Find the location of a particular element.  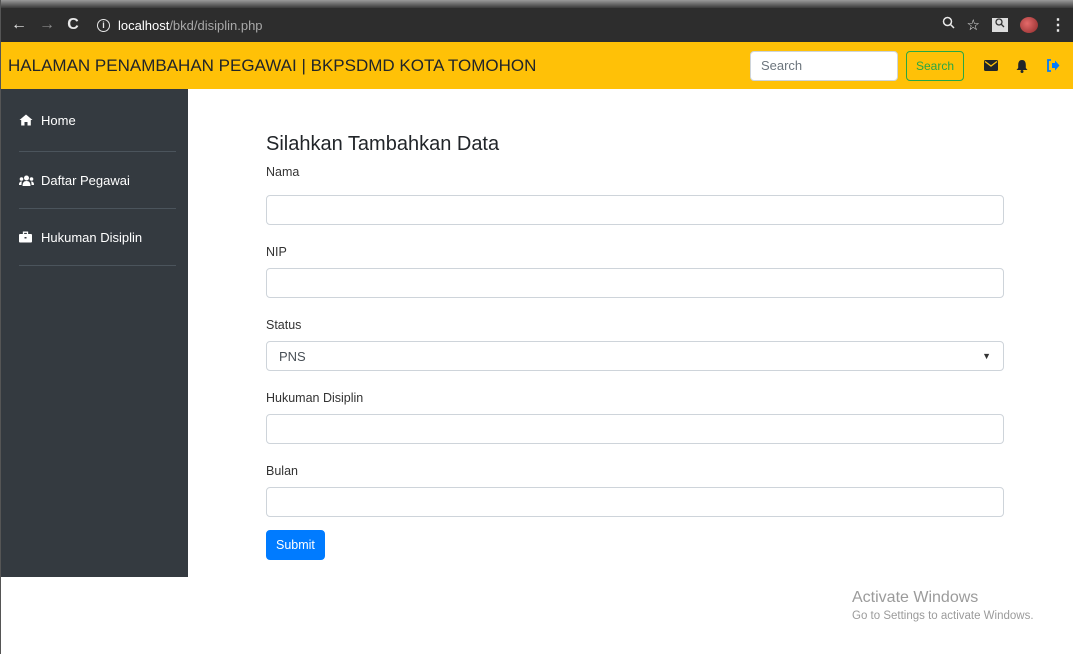

sidebar-item-hukuman-disiplin: Hukuman Disiplin is located at coordinates (97, 237).